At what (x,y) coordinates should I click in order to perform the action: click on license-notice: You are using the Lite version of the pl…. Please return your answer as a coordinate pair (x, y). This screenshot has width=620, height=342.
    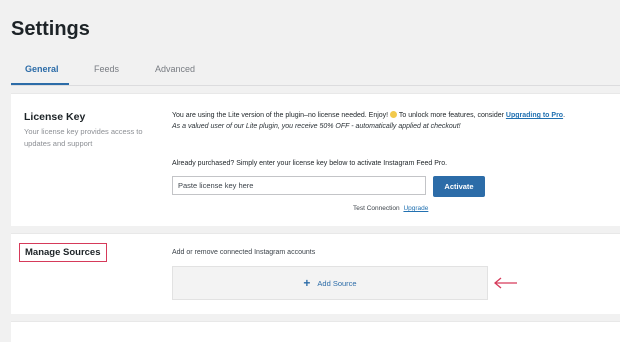
    Looking at the image, I should click on (396, 121).